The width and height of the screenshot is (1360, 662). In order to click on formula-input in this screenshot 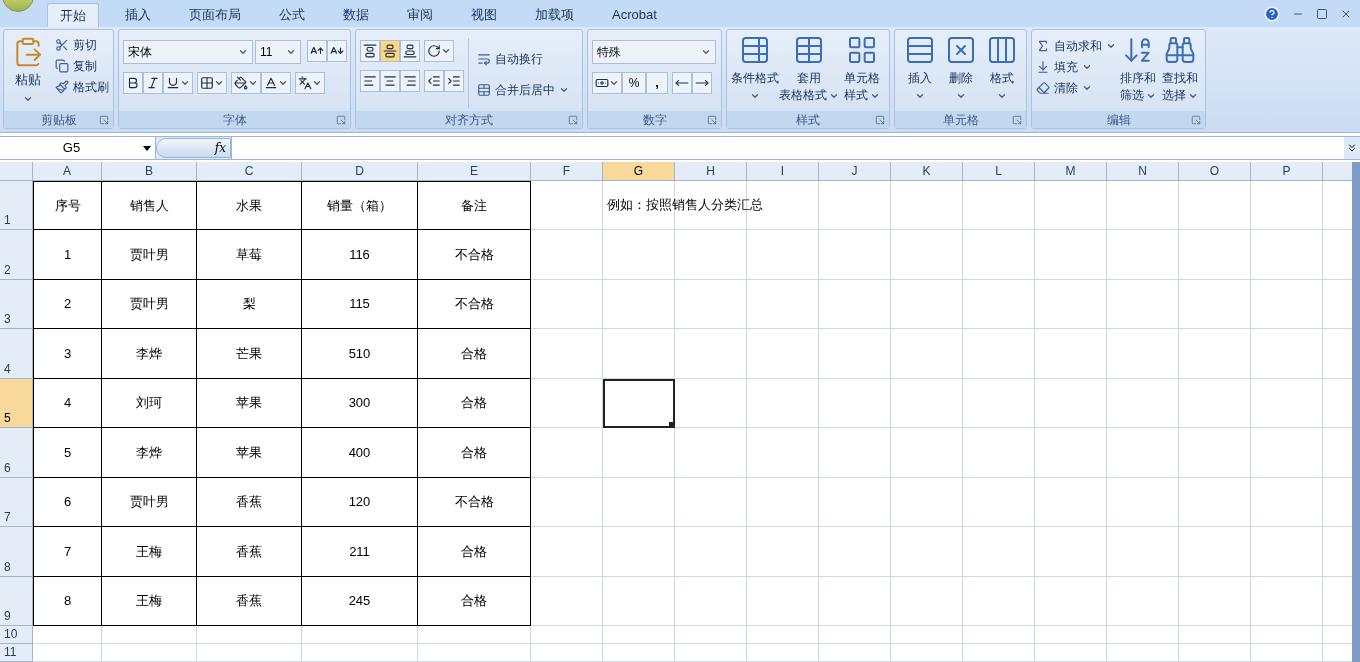, I will do `click(787, 148)`.